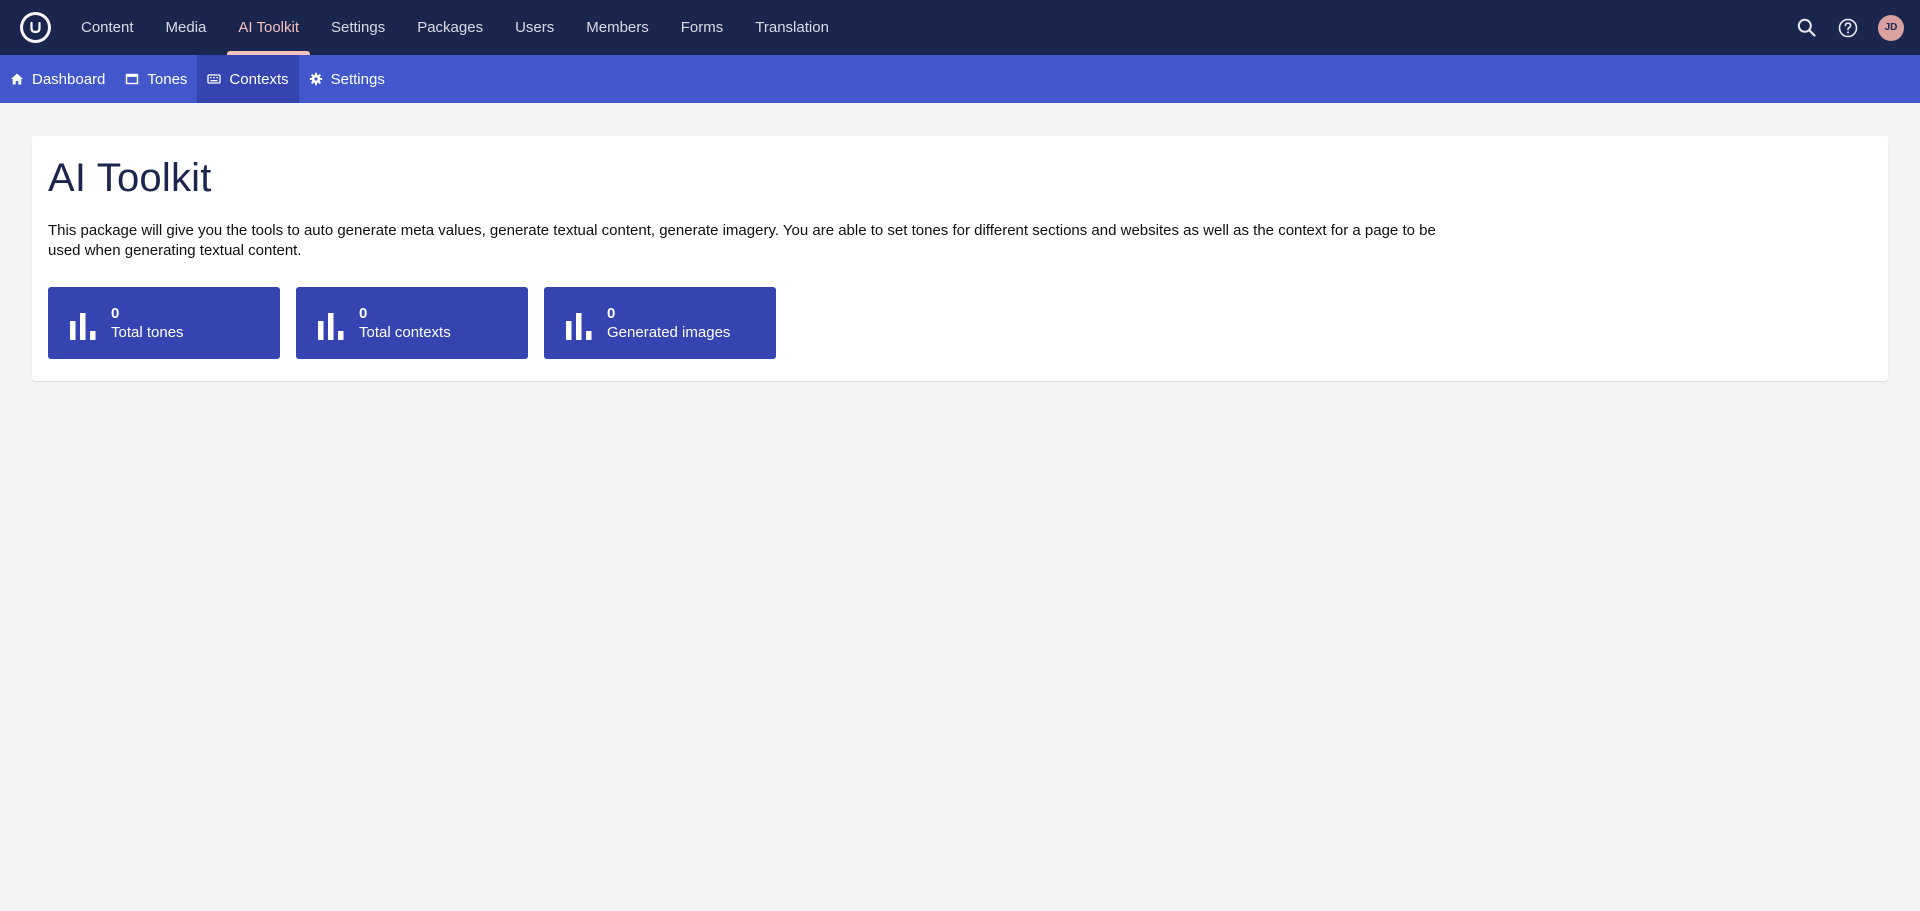 The height and width of the screenshot is (911, 1920). I want to click on subnav-label: Dashboard, so click(69, 79).